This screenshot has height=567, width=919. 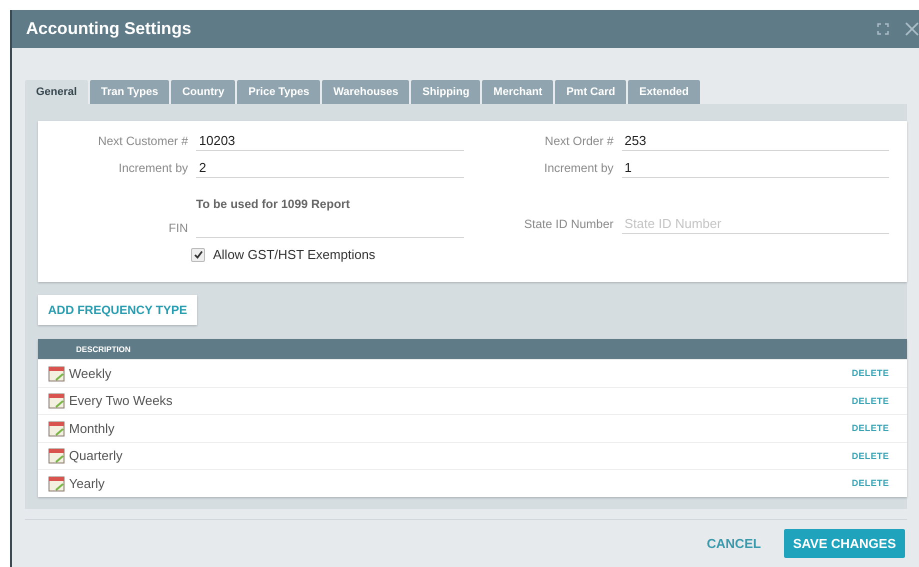 I want to click on table-cell-text: Monthly, so click(x=92, y=428).